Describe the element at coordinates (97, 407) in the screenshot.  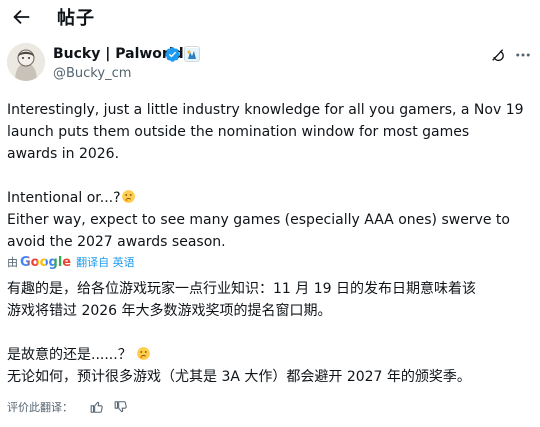
I see `thumbs-up-icon` at that location.